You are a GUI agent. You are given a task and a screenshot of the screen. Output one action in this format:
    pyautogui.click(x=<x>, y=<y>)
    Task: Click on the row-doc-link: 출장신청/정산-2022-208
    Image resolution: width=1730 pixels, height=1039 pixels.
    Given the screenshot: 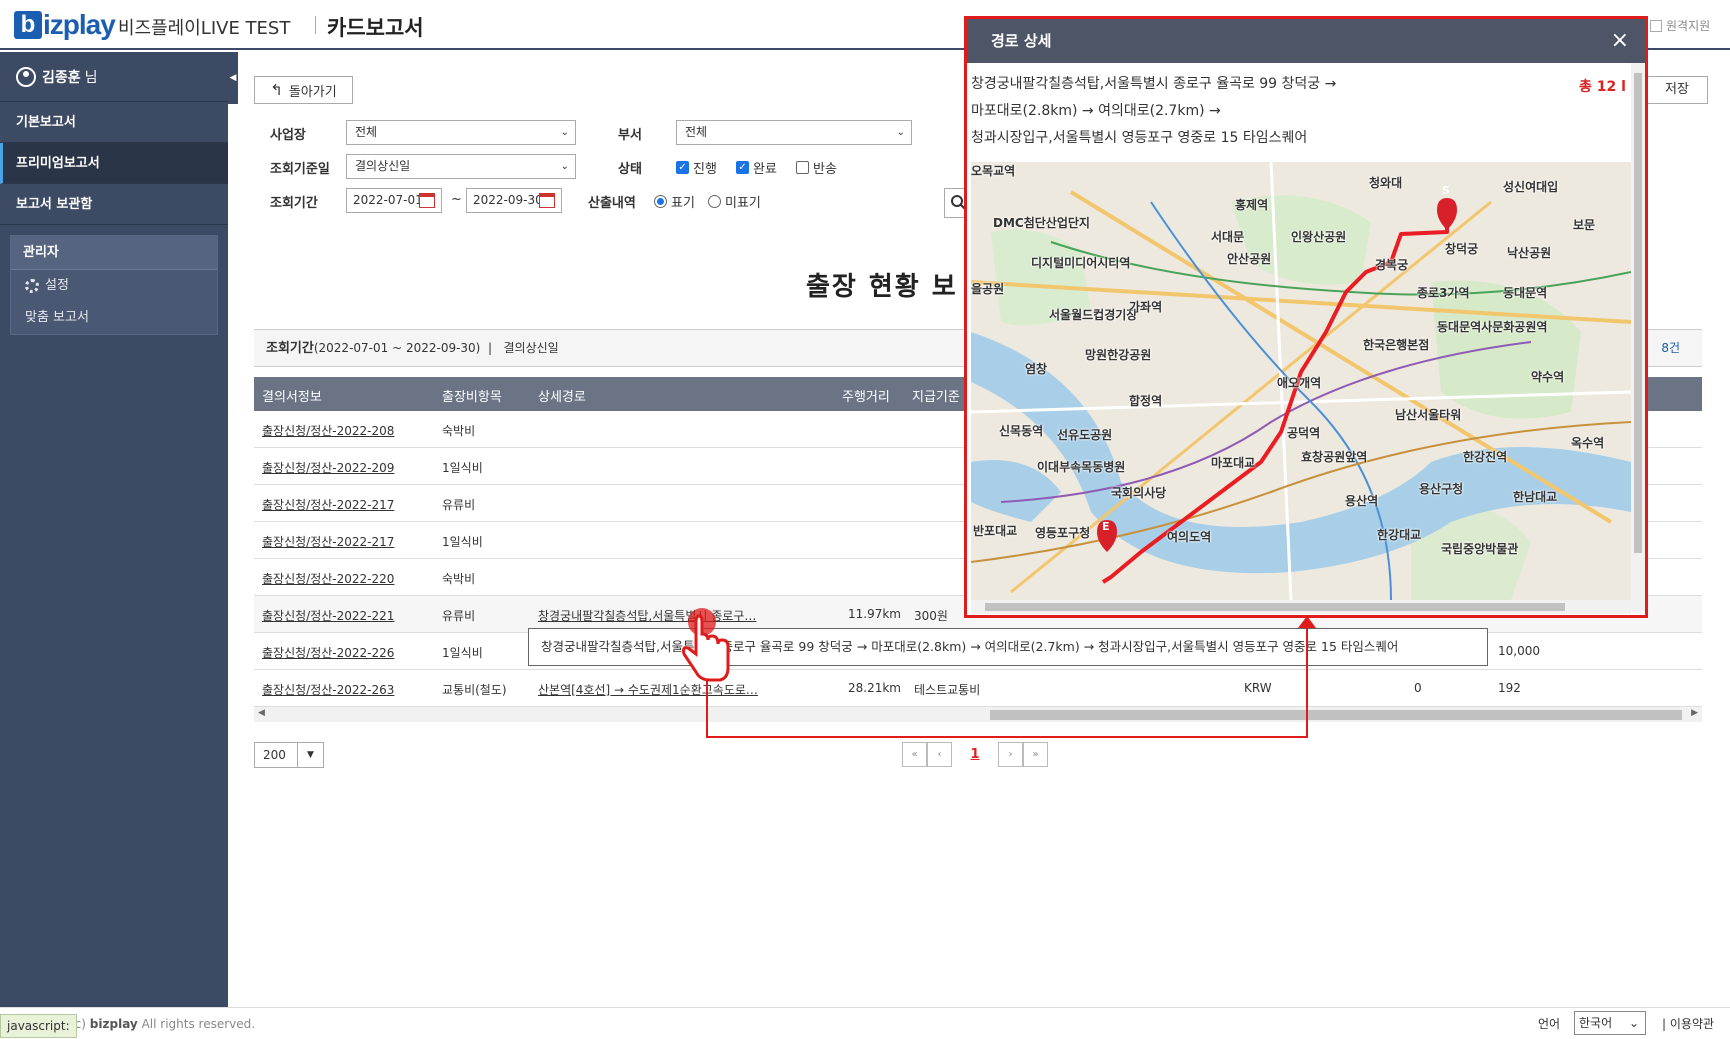 What is the action you would take?
    pyautogui.click(x=328, y=430)
    